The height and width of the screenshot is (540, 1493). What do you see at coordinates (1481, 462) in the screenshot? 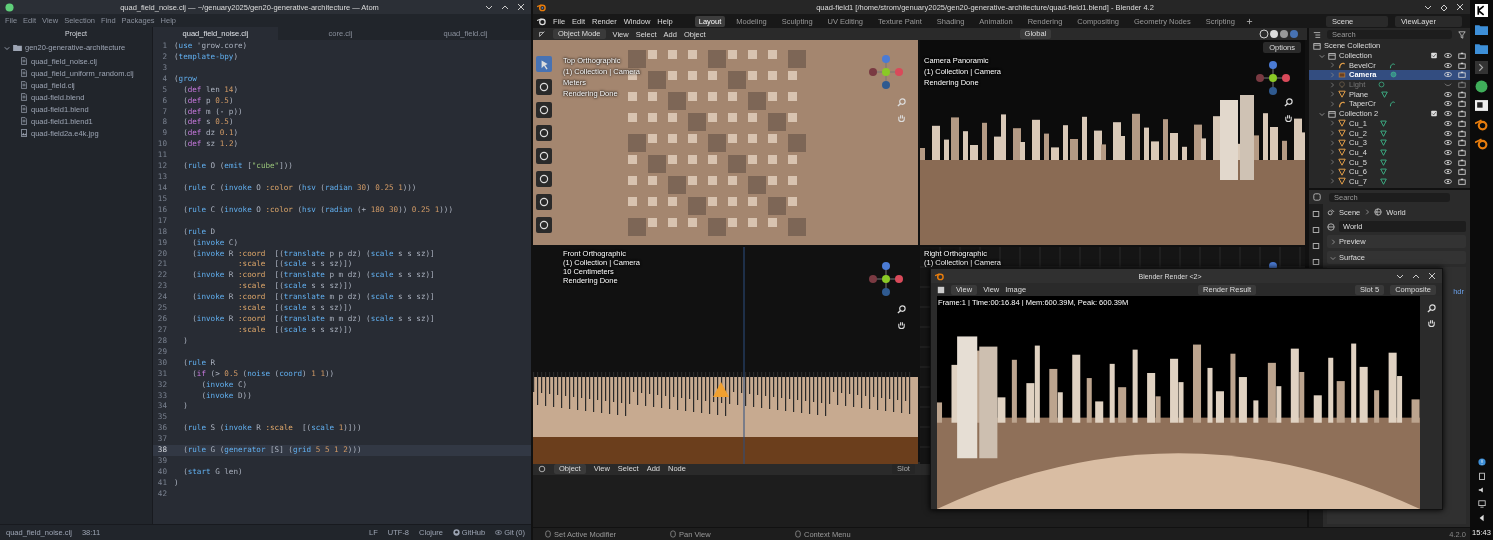
I see `notification-icon` at bounding box center [1481, 462].